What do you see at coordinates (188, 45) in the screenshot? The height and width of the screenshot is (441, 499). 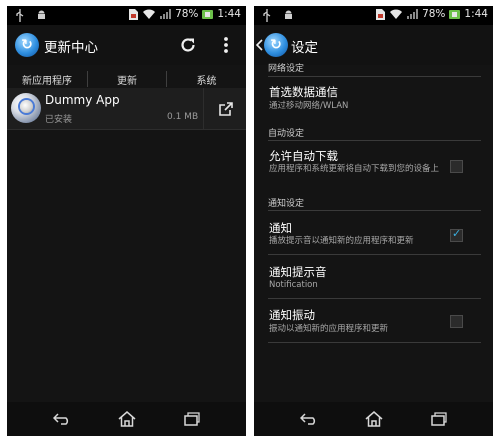 I see `refresh-icon` at bounding box center [188, 45].